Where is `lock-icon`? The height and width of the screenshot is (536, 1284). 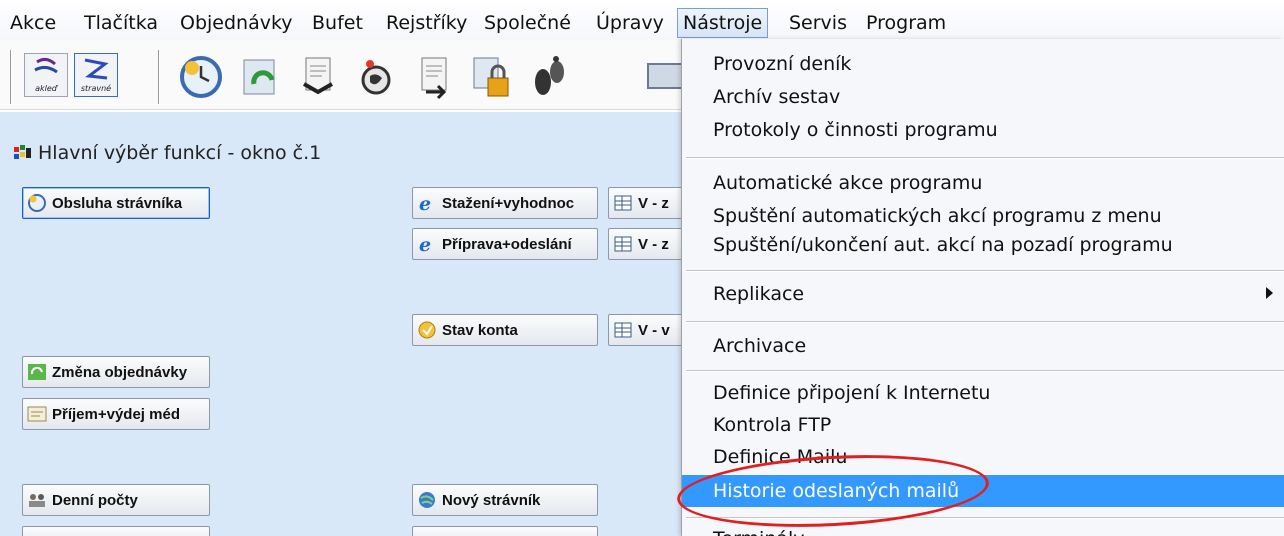 lock-icon is located at coordinates (491, 77).